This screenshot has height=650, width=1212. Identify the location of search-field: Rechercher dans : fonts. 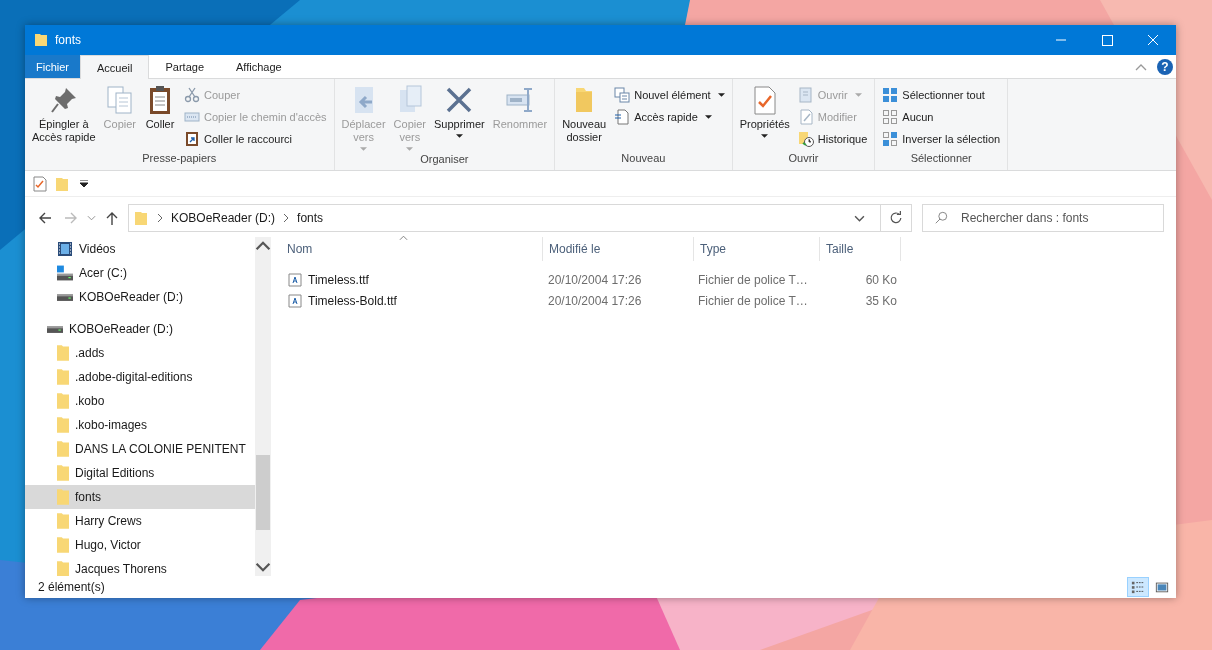
(1043, 218).